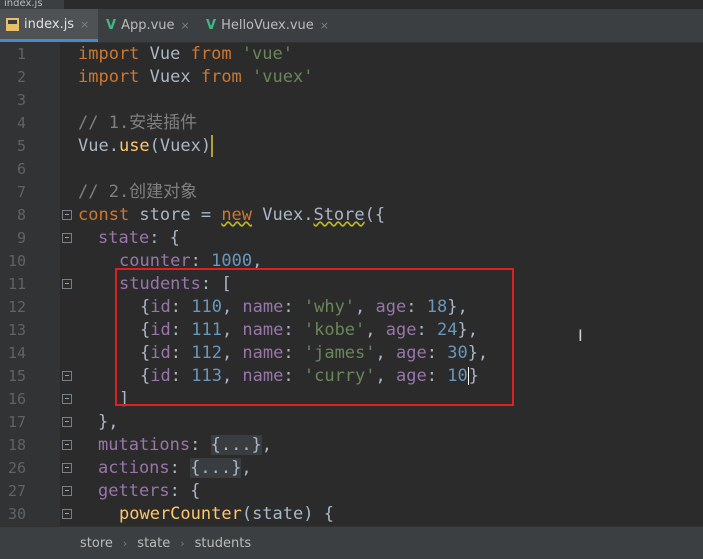 This screenshot has height=559, width=703. I want to click on code-line: 9 state: {, so click(351, 238).